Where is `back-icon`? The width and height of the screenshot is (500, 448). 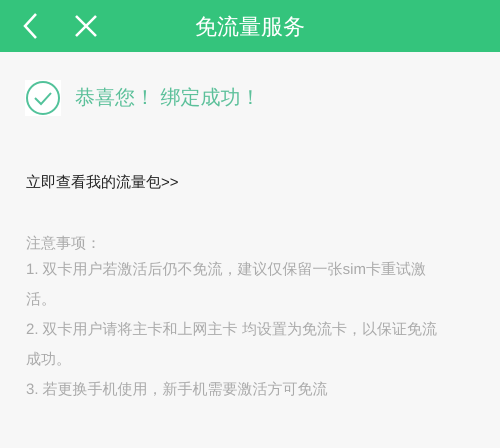 back-icon is located at coordinates (30, 26).